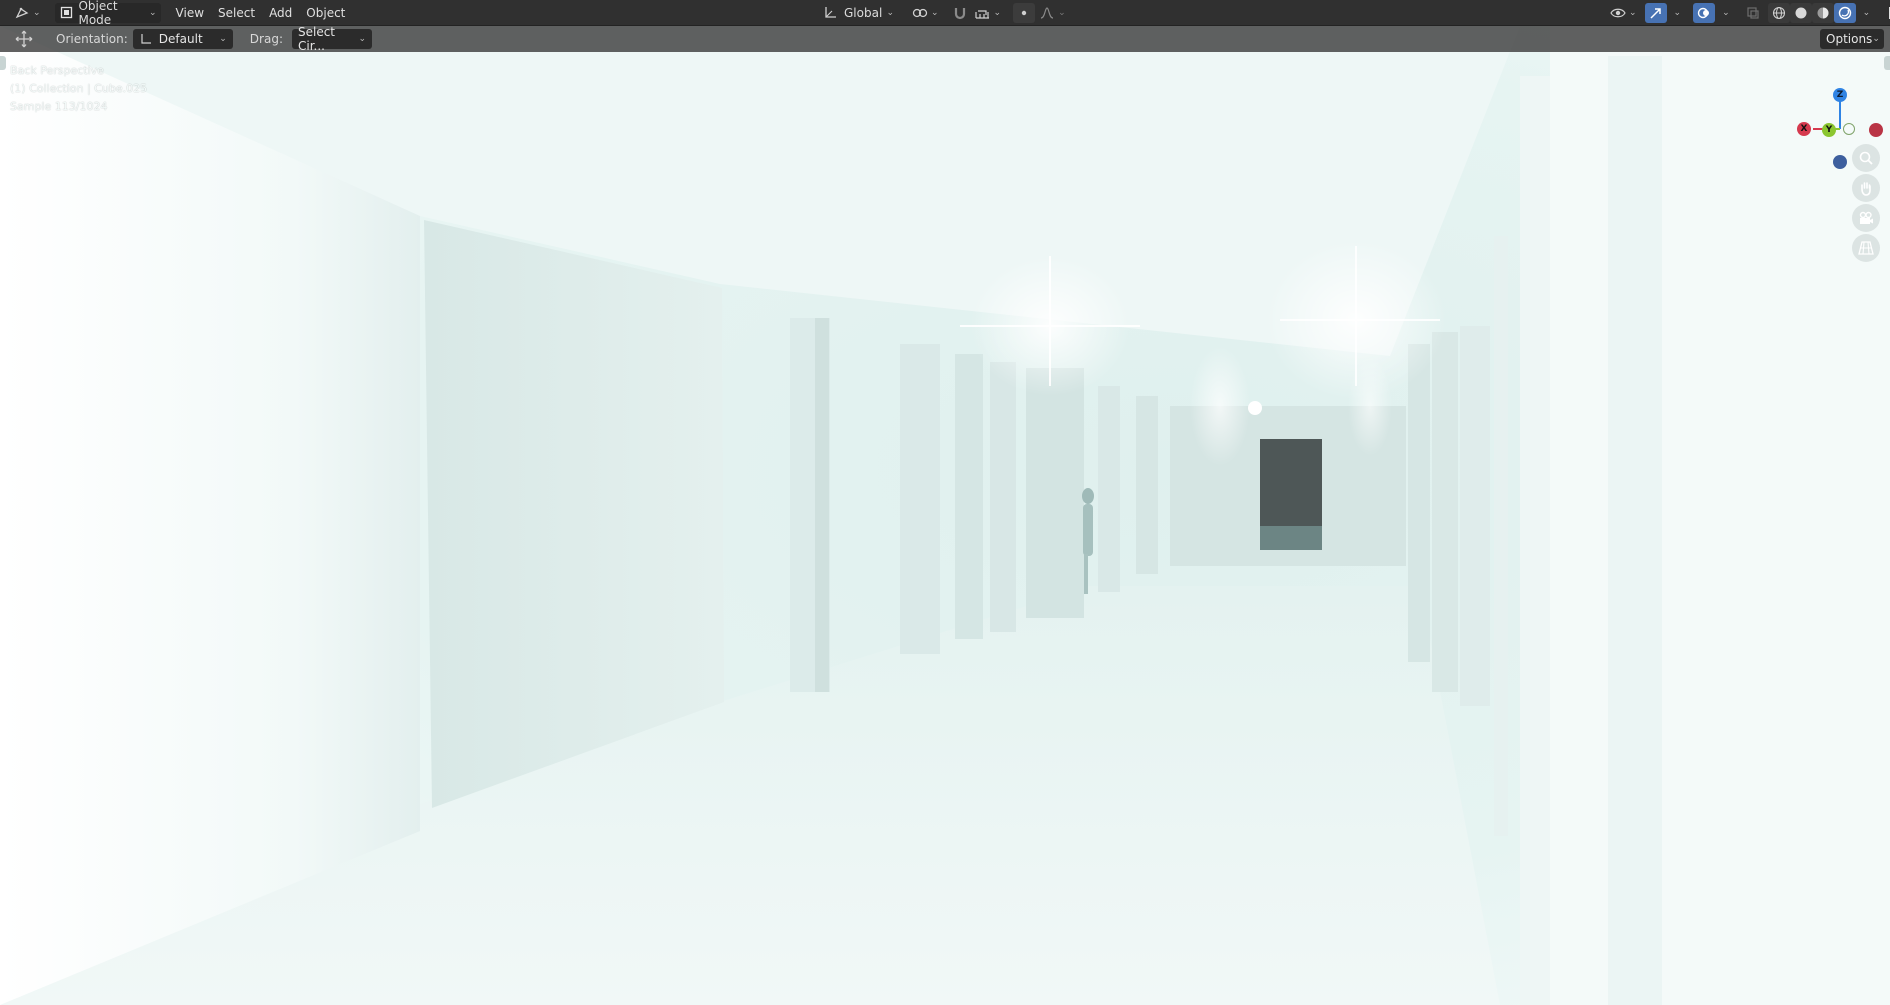 The width and height of the screenshot is (1890, 1005). Describe the element at coordinates (1849, 129) in the screenshot. I see `gizmo-neg-y-axis` at that location.